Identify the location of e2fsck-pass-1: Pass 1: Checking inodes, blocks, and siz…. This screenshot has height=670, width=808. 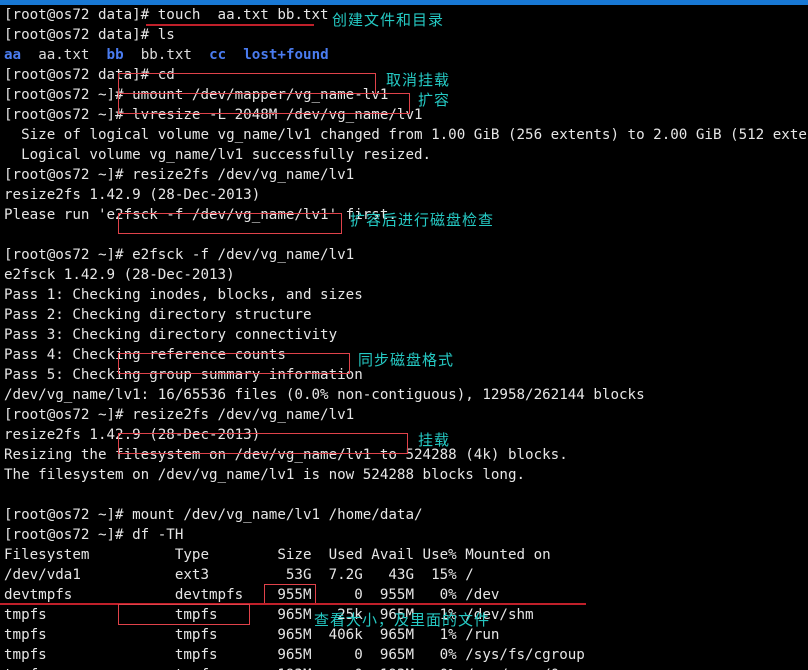
(183, 295).